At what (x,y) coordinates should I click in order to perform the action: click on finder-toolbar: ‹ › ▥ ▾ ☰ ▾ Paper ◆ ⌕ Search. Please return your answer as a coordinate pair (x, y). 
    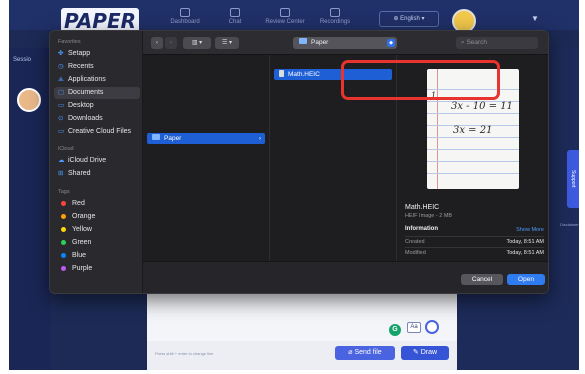
    Looking at the image, I should click on (345, 43).